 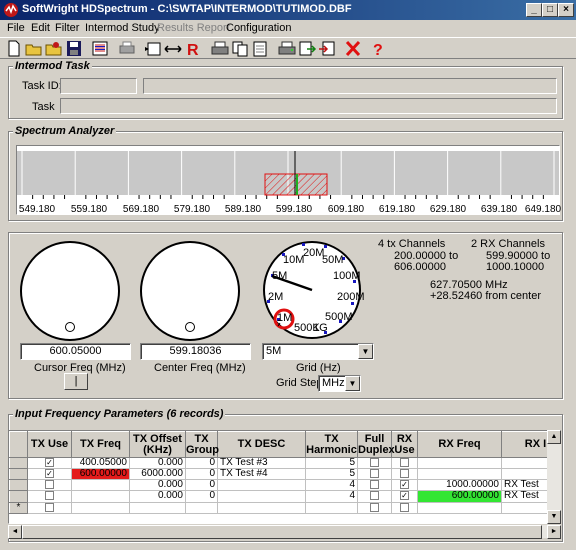 I want to click on copy-icon, so click(x=240, y=48).